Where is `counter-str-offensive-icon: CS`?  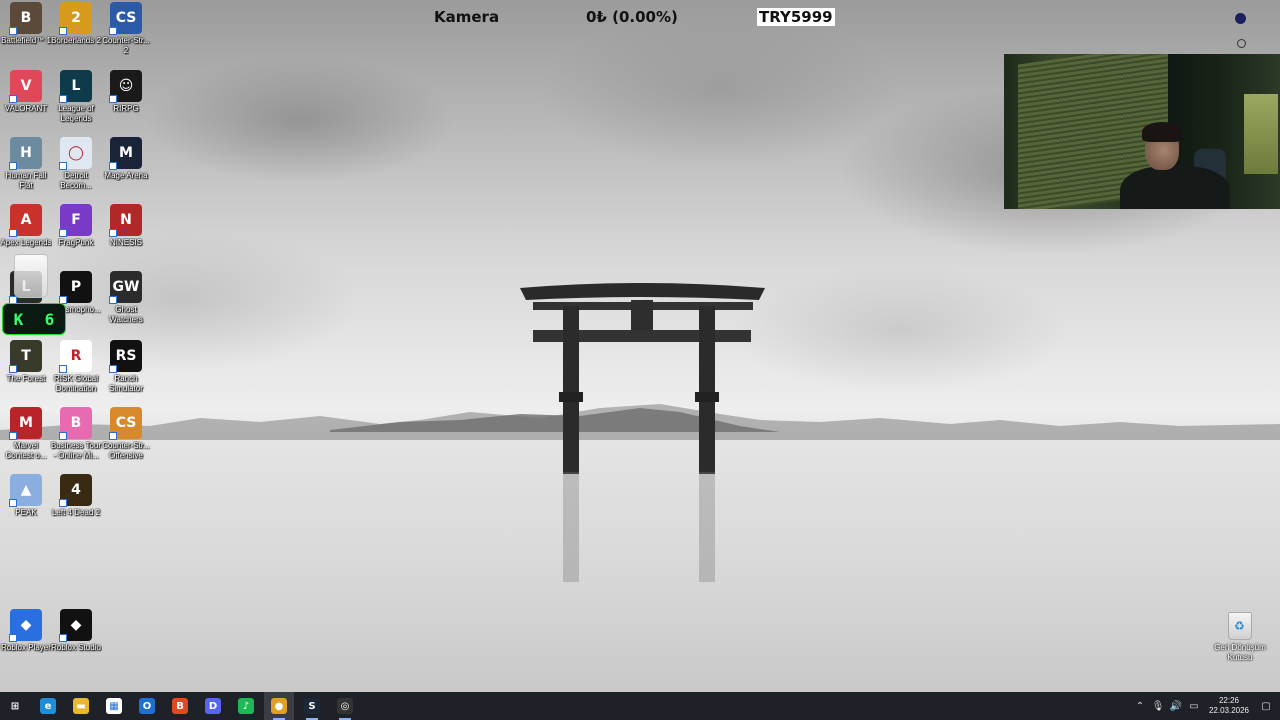
counter-str-offensive-icon: CS is located at coordinates (125, 423).